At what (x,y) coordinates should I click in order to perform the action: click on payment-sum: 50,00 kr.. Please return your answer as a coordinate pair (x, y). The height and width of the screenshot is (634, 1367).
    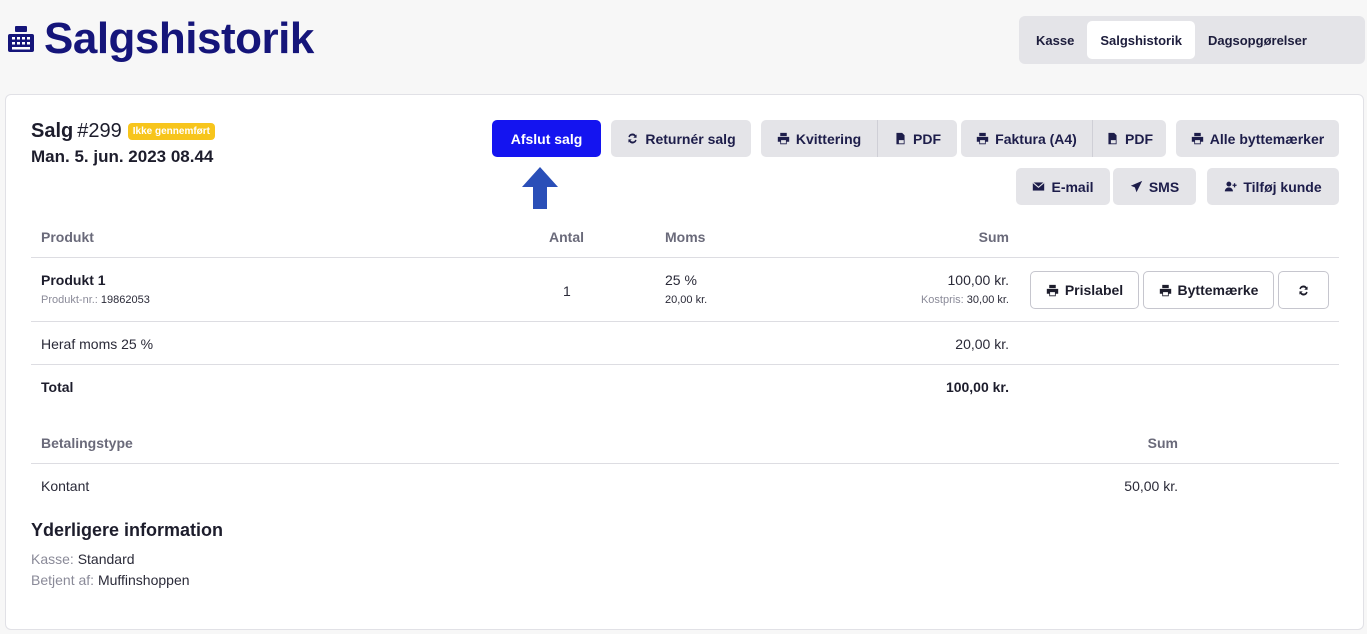
    Looking at the image, I should click on (1151, 486).